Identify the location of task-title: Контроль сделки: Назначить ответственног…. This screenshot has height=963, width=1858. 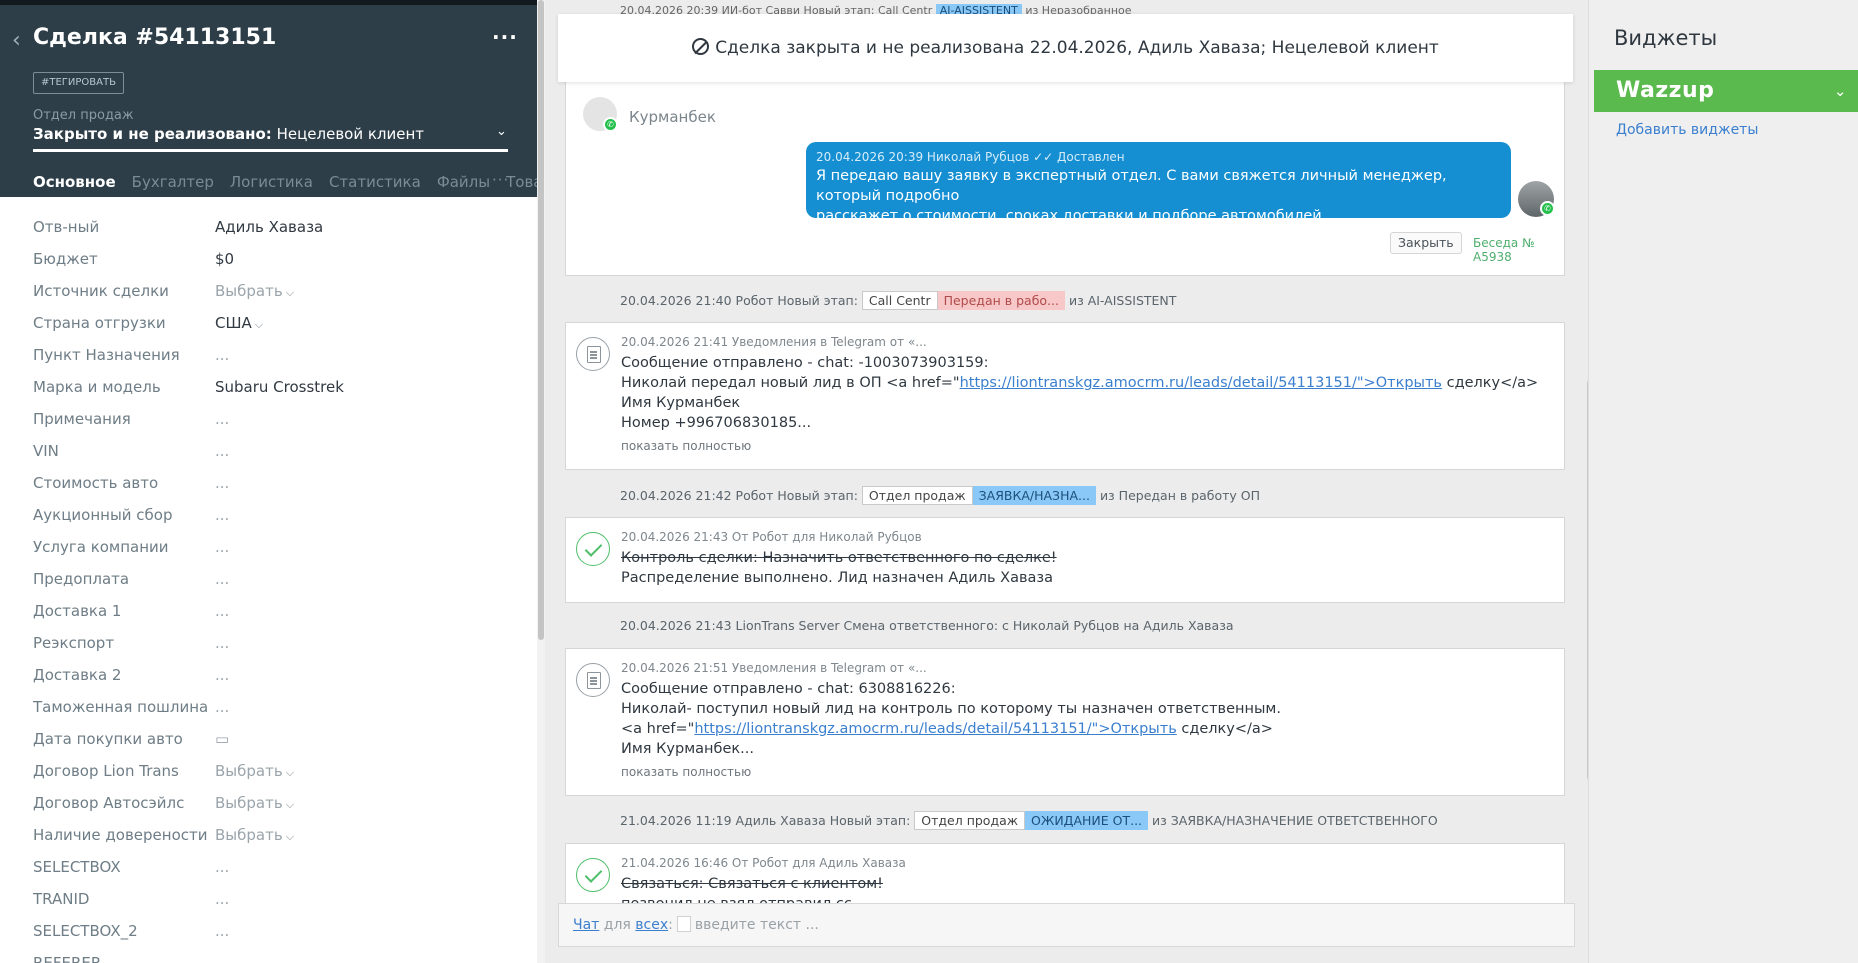
(839, 558).